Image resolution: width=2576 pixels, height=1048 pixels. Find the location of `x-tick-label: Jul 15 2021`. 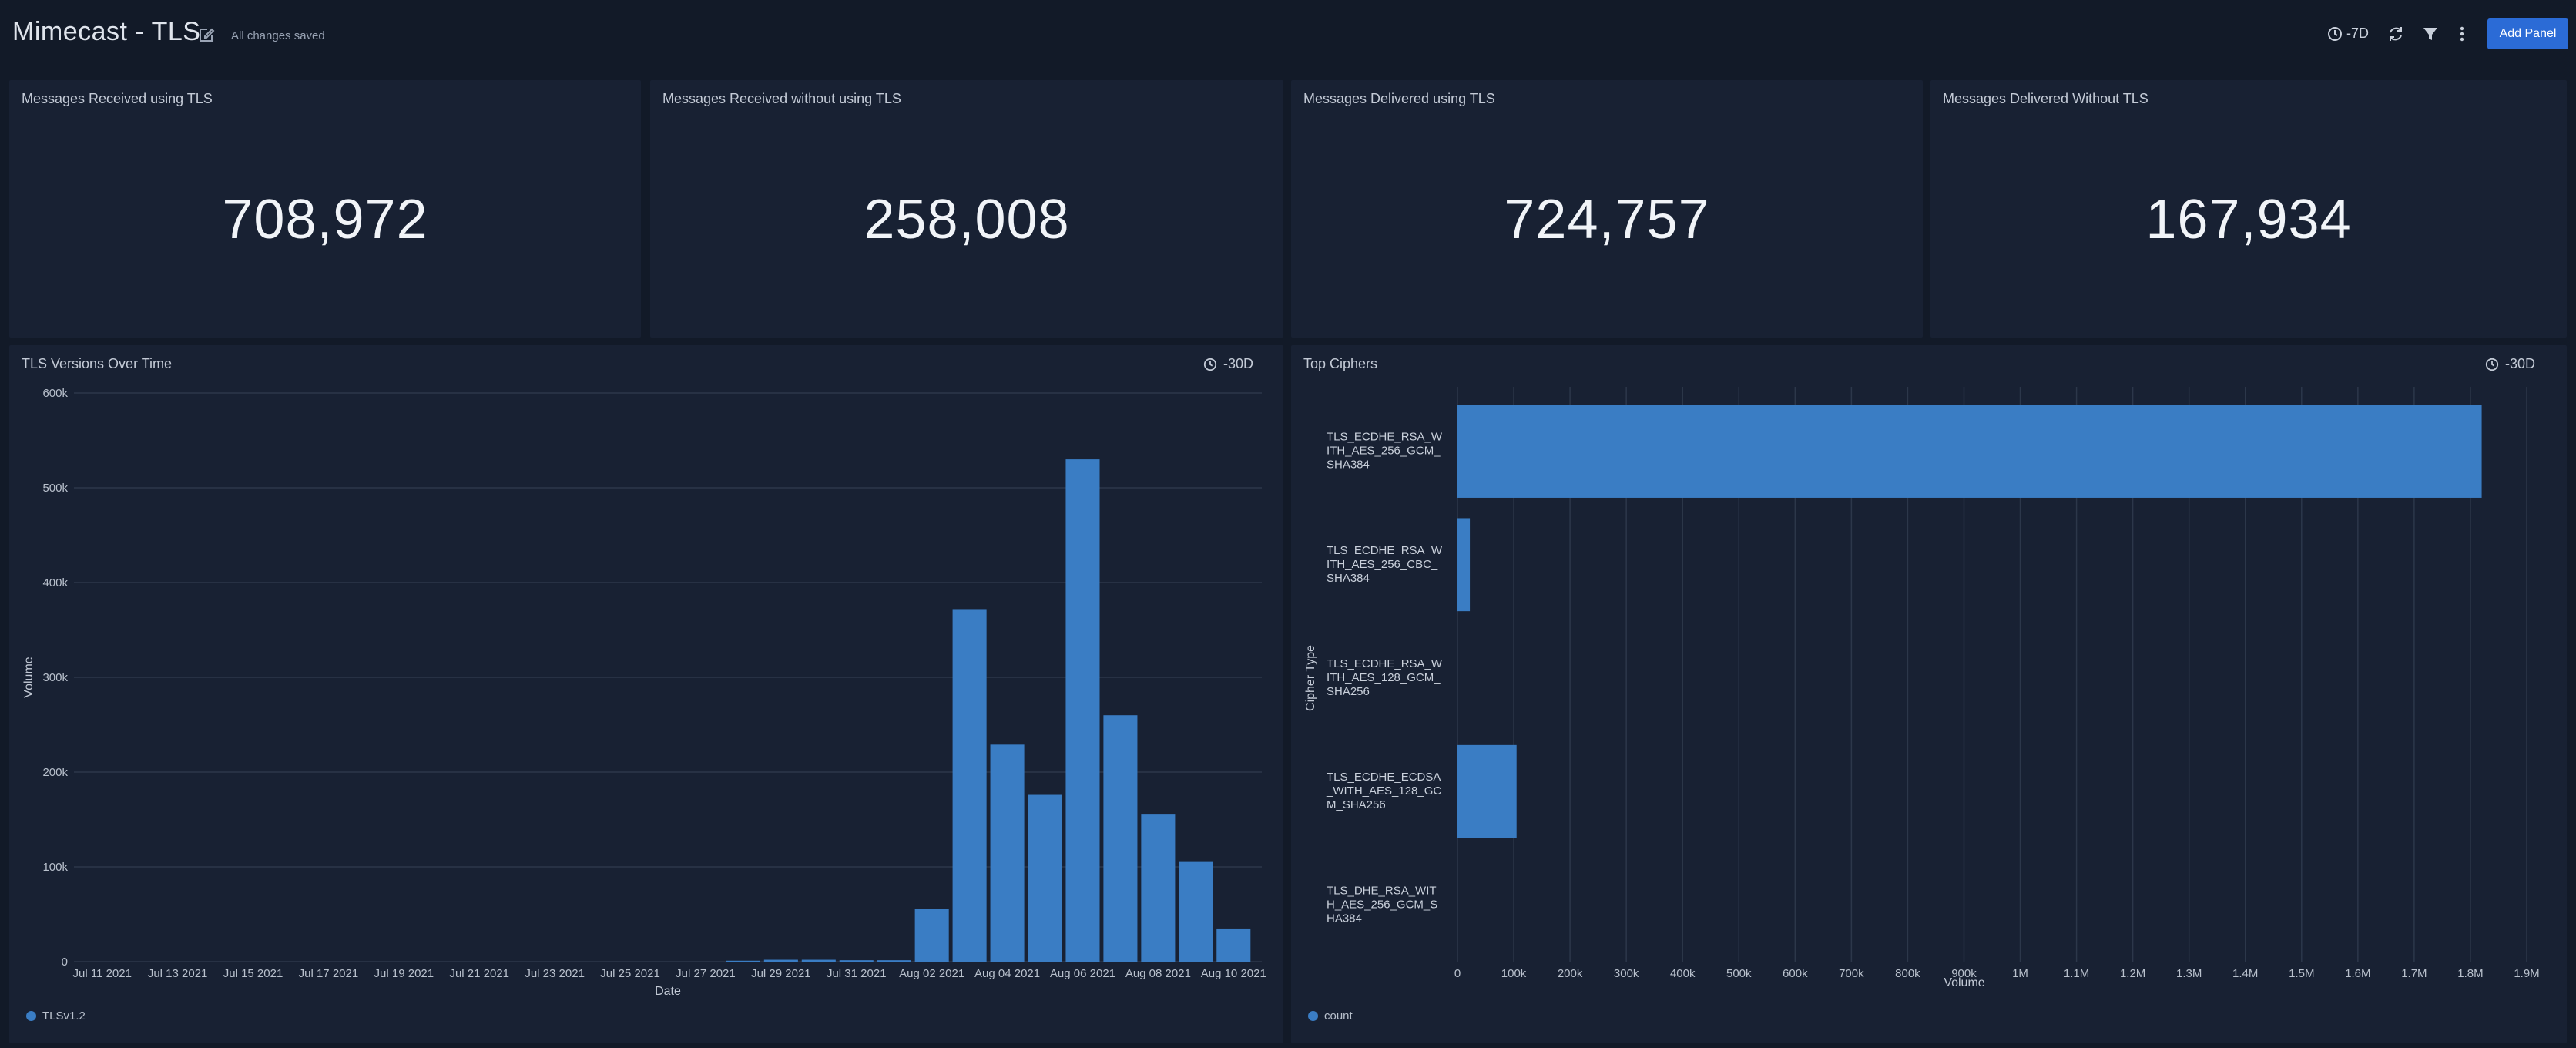

x-tick-label: Jul 15 2021 is located at coordinates (253, 973).